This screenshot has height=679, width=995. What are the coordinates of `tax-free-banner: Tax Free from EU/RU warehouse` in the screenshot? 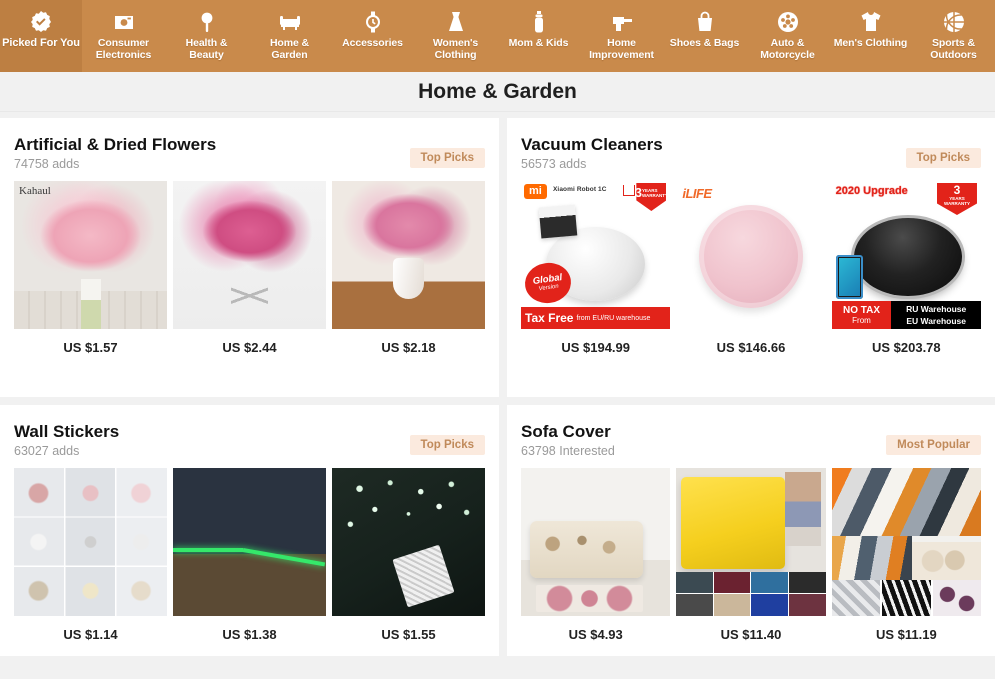 It's located at (596, 318).